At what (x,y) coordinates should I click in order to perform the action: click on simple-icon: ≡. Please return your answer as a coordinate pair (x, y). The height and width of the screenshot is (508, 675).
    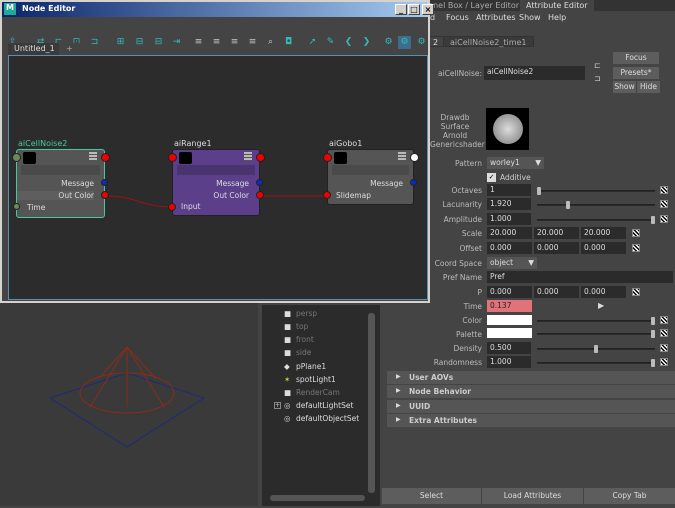
    Looking at the image, I should click on (198, 42).